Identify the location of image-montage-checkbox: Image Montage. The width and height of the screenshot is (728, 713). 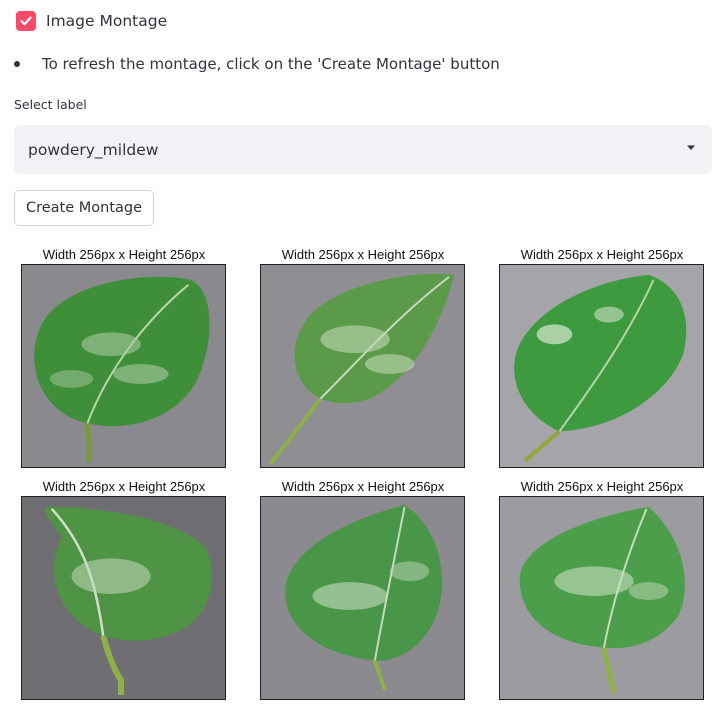
(91, 21).